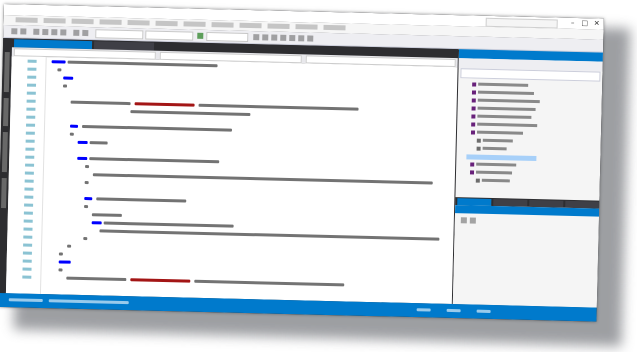 The height and width of the screenshot is (352, 637). What do you see at coordinates (463, 220) in the screenshot?
I see `categorized-icon` at bounding box center [463, 220].